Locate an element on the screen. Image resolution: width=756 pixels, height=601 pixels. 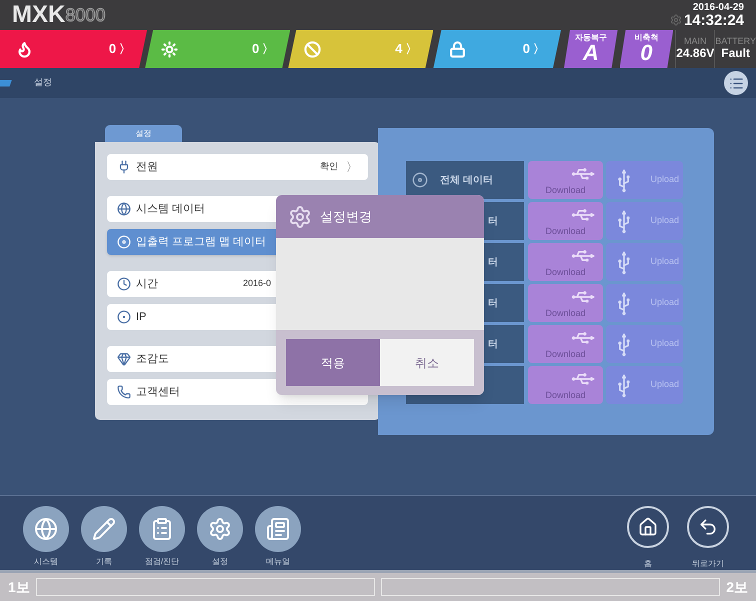
data-label: 전체 데이터 is located at coordinates (466, 181).